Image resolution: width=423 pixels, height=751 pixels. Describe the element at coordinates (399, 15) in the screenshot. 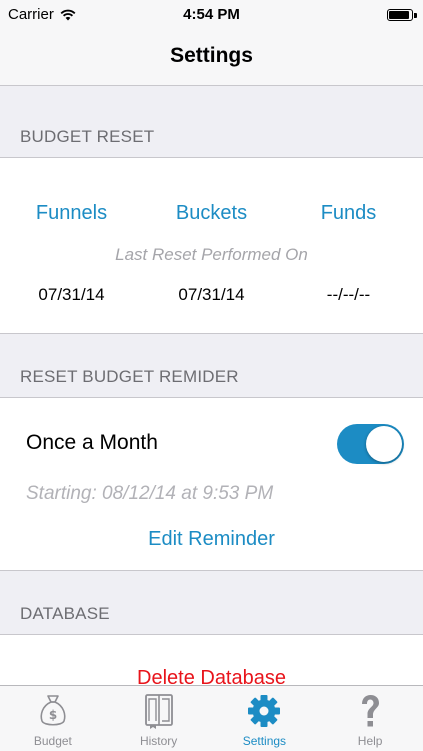

I see `battery-level` at that location.